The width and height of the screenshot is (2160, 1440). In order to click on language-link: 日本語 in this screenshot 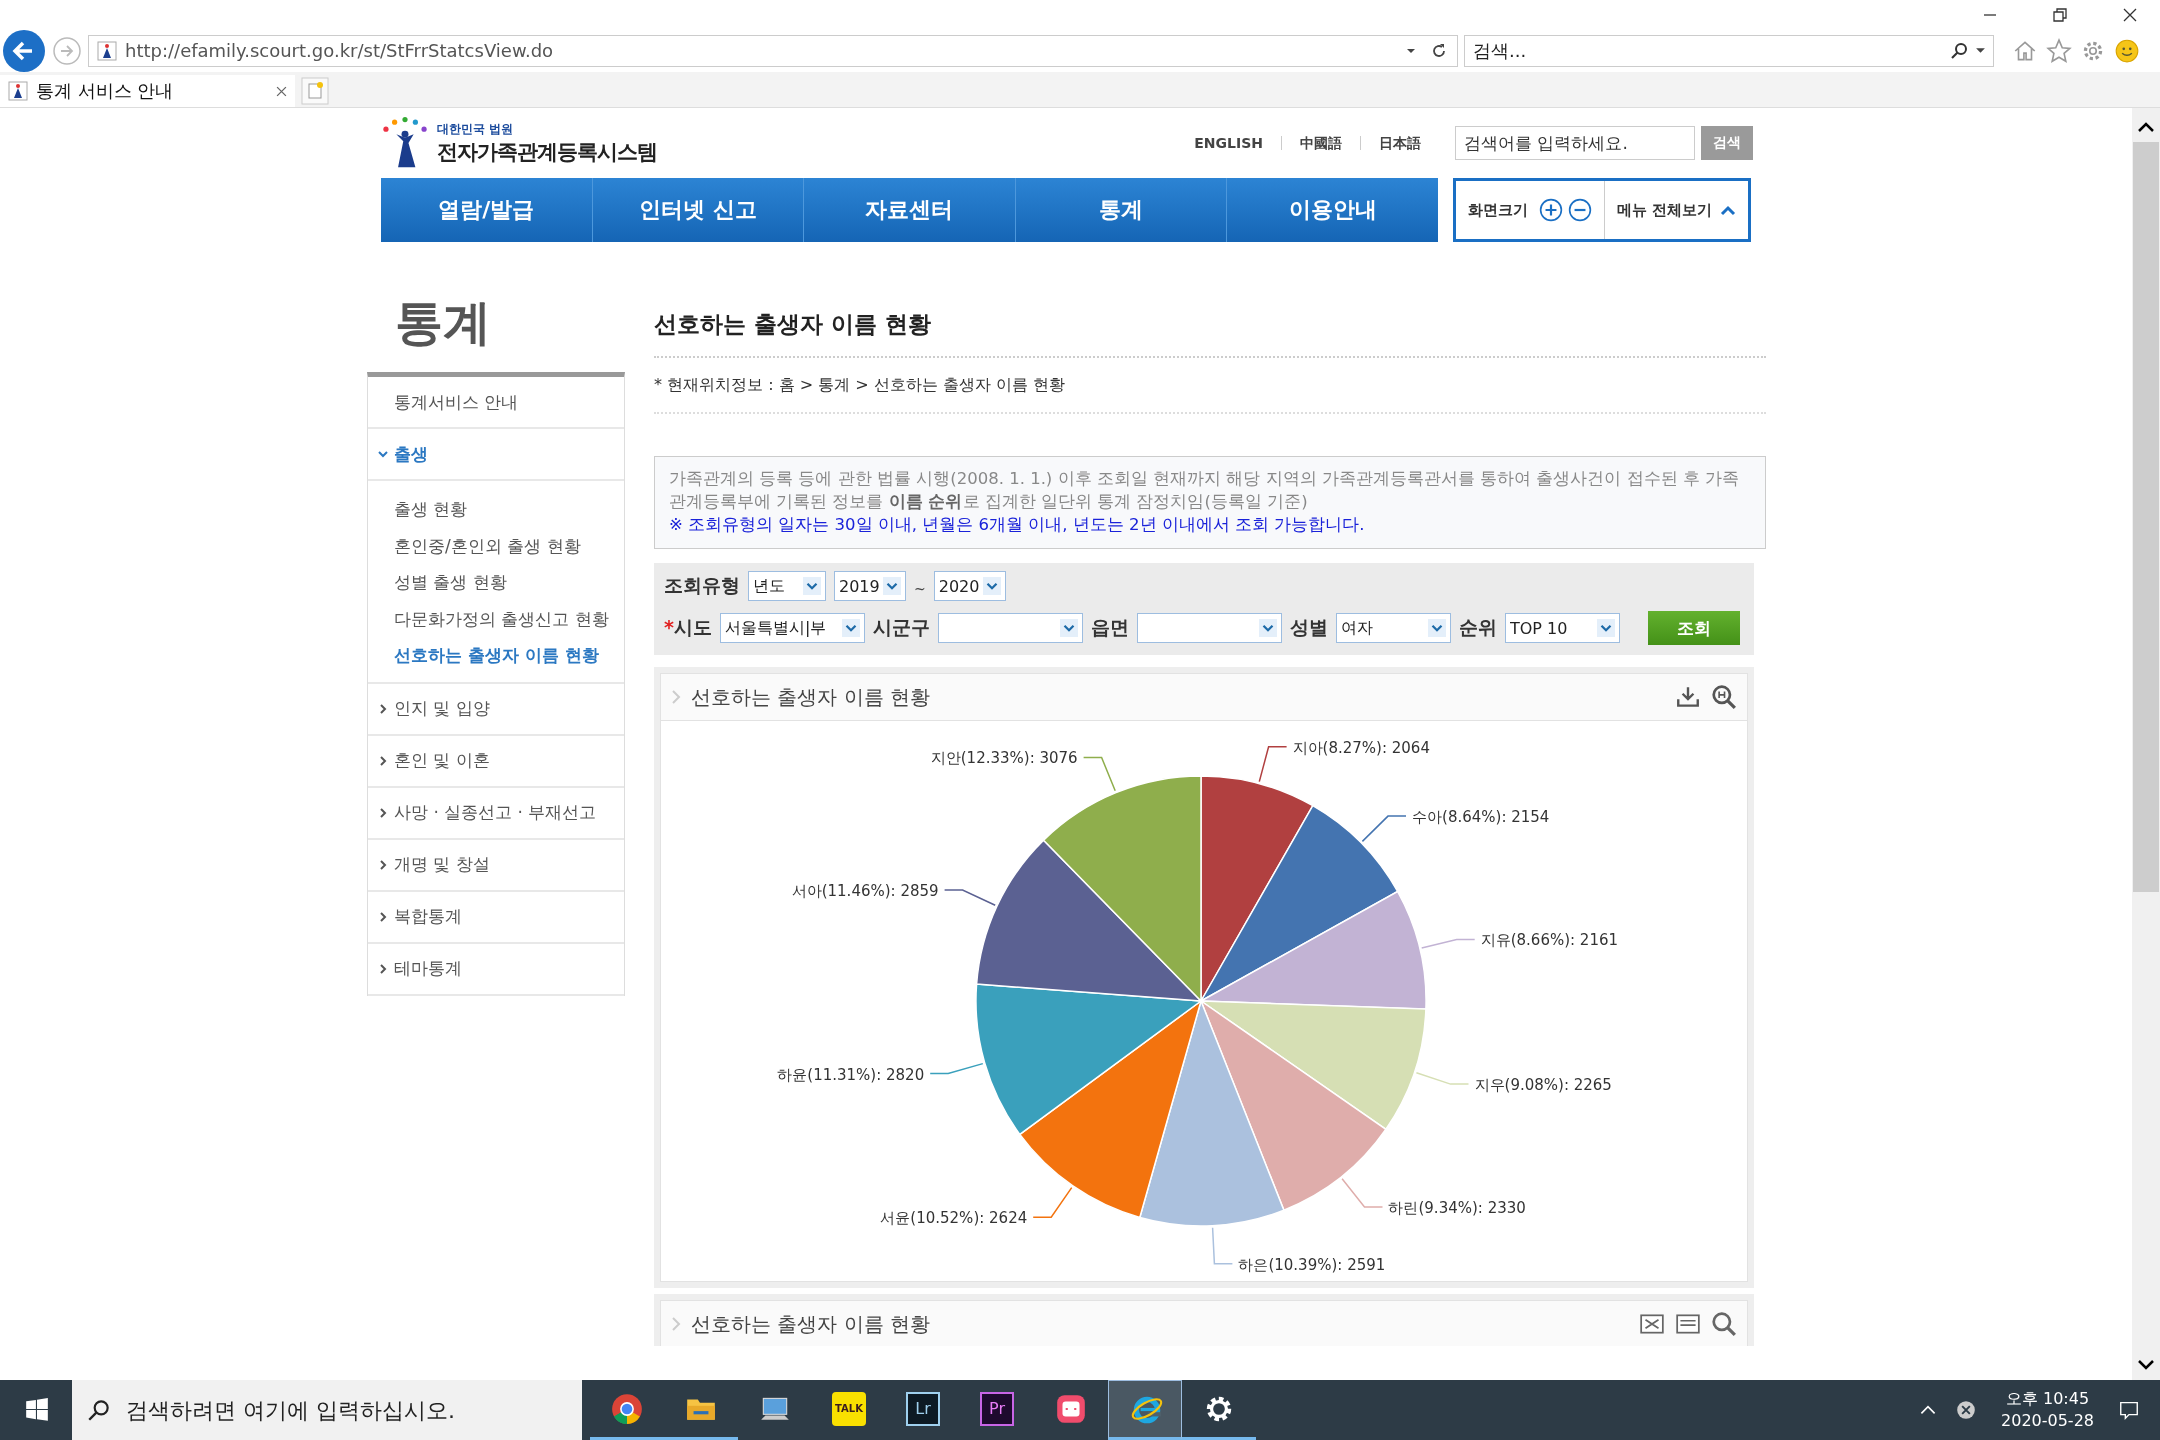, I will do `click(1399, 143)`.